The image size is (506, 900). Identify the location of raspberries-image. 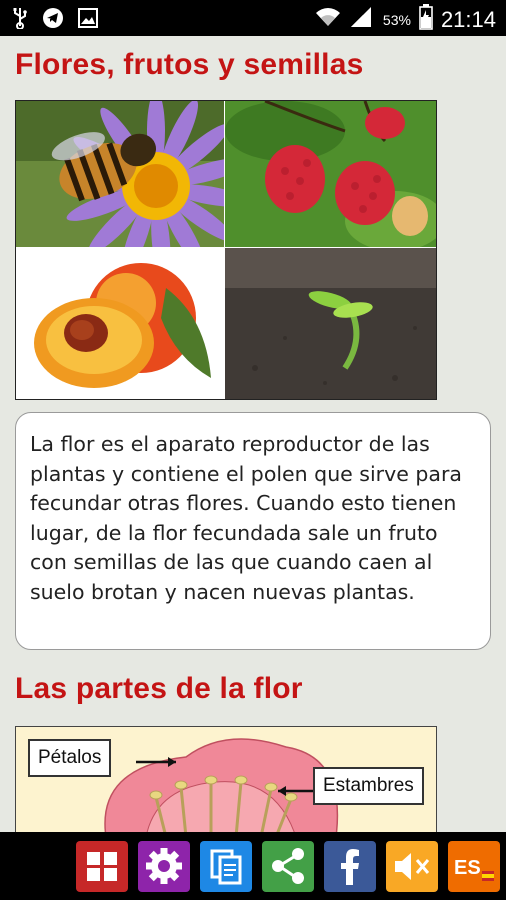
(330, 174).